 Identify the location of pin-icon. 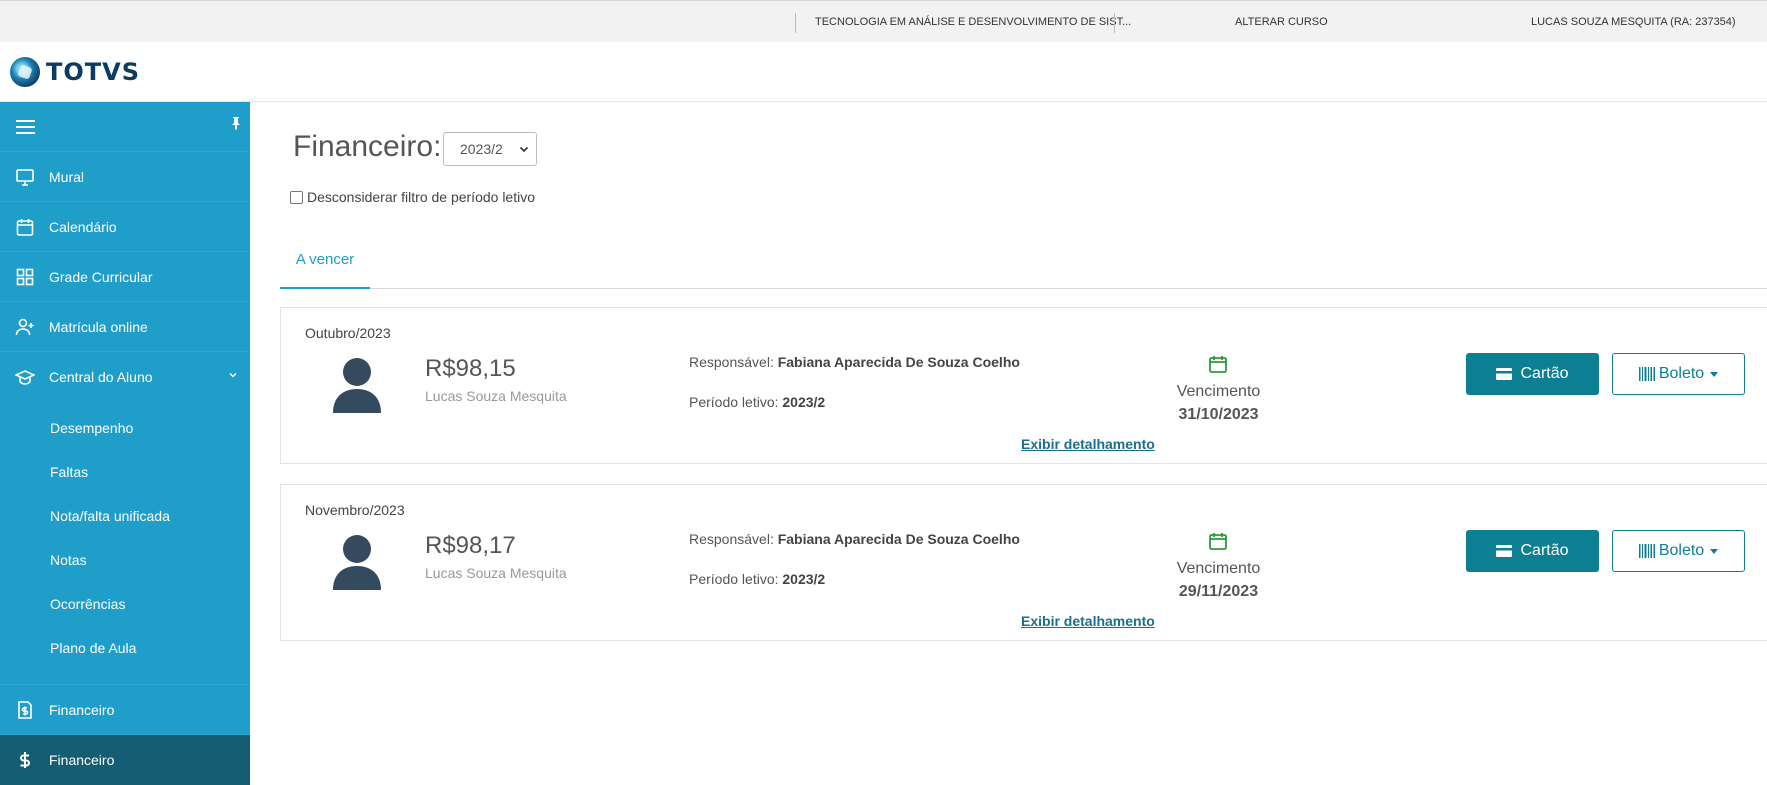
(236, 123).